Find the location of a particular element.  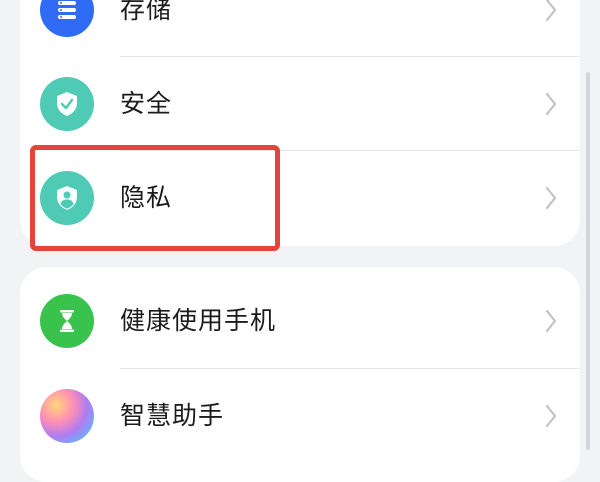

privacy-user-shield-icon is located at coordinates (67, 198).